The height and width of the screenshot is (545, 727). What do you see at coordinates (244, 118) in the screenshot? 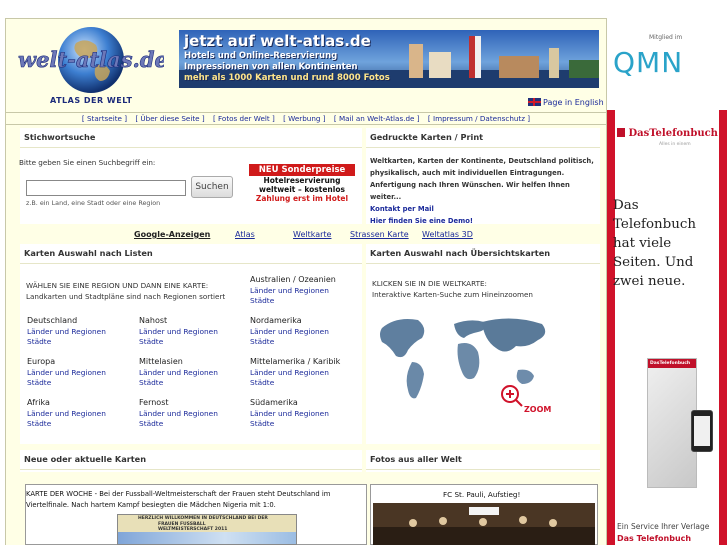
I see `nav-fotos-der-welt: [ Fotos der Welt ]` at bounding box center [244, 118].